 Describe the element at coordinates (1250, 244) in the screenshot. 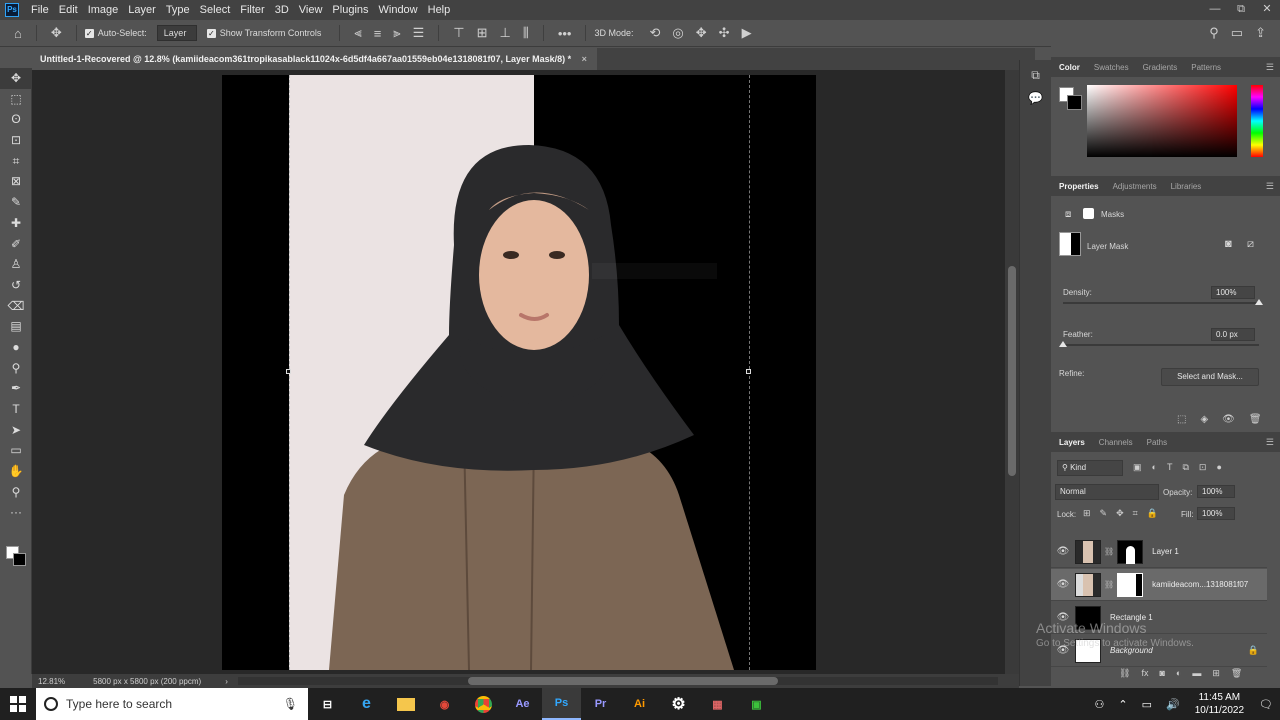

I see `add-vector-mask-icon: ⧄` at that location.